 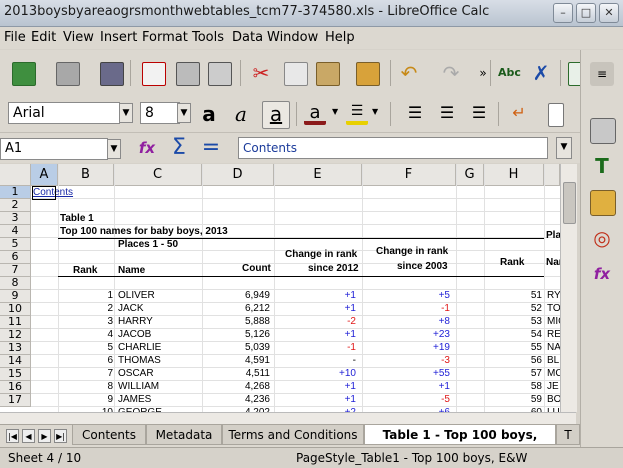 I want to click on tab-terms-and-conditions: Terms and Conditions, so click(x=293, y=435).